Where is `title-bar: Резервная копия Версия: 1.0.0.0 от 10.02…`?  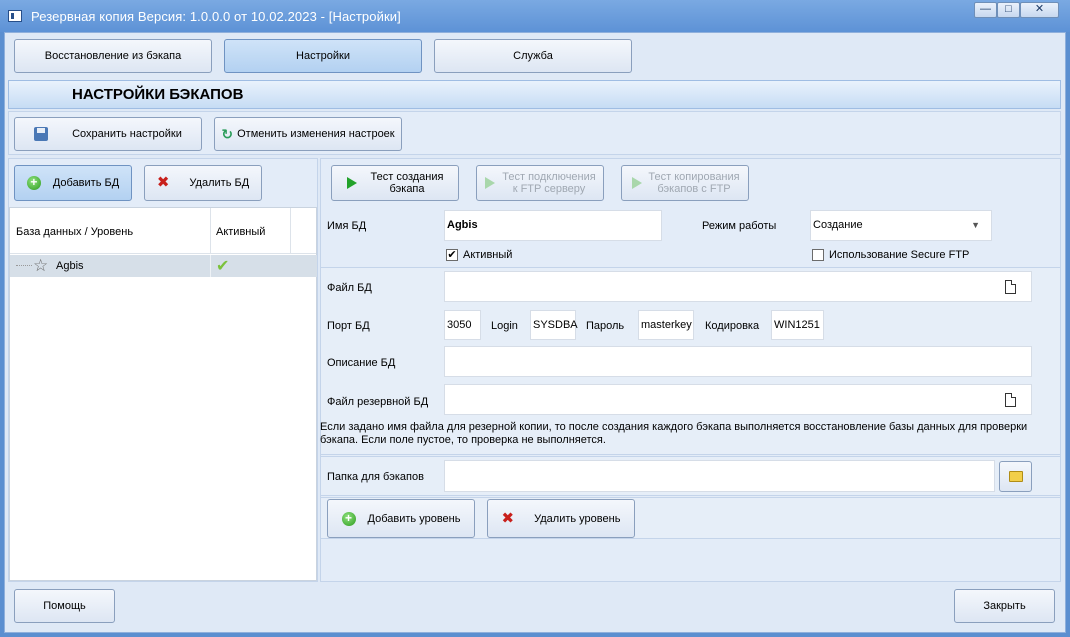 title-bar: Резервная копия Версия: 1.0.0.0 от 10.02… is located at coordinates (535, 16).